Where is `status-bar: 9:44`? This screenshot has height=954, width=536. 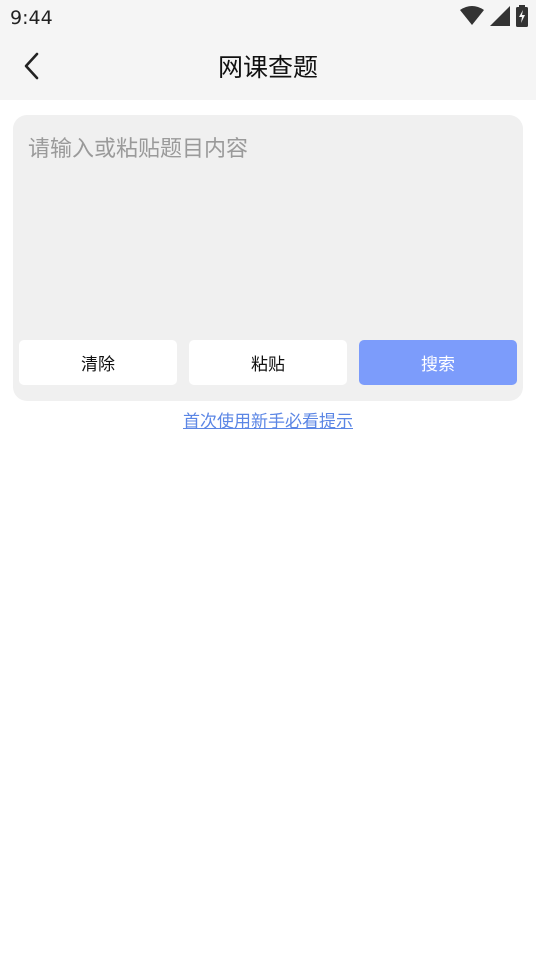
status-bar: 9:44 is located at coordinates (268, 18).